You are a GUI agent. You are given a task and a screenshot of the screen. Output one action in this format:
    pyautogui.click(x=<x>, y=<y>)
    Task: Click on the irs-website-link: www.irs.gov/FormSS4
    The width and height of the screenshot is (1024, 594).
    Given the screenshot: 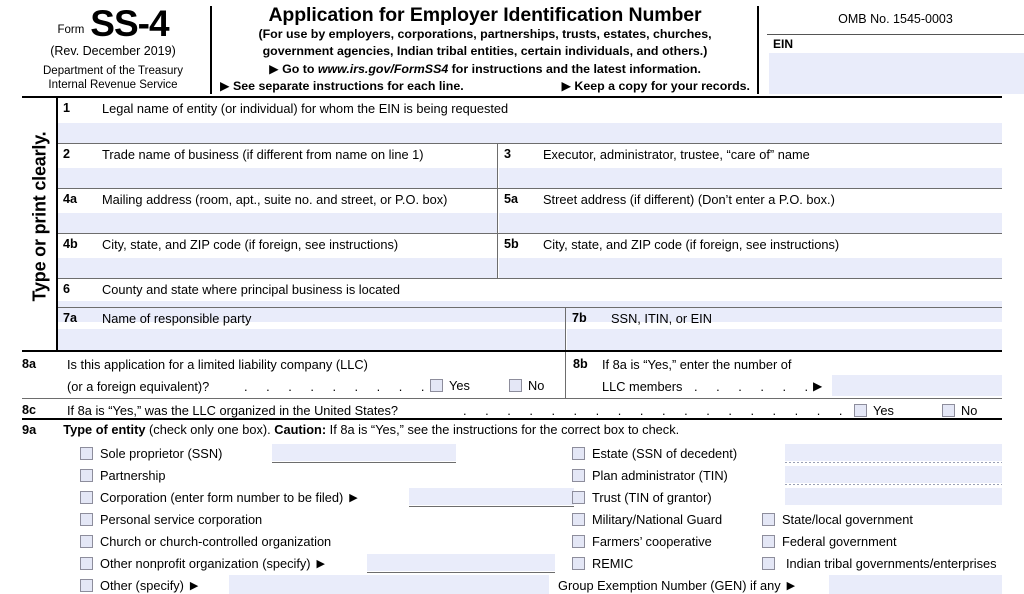 What is the action you would take?
    pyautogui.click(x=383, y=69)
    